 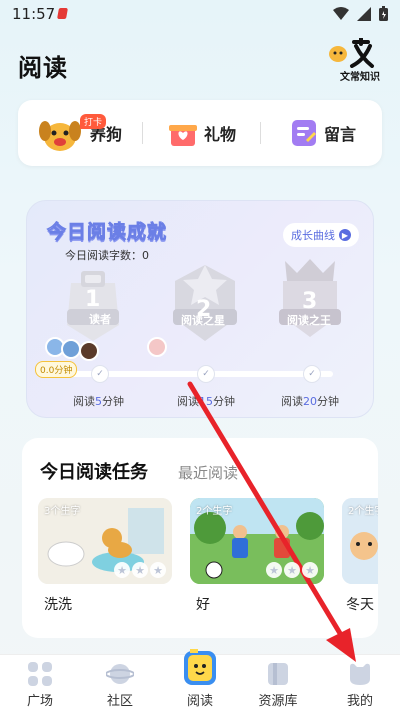 What do you see at coordinates (323, 133) in the screenshot?
I see `quick-entry-message: 留言` at bounding box center [323, 133].